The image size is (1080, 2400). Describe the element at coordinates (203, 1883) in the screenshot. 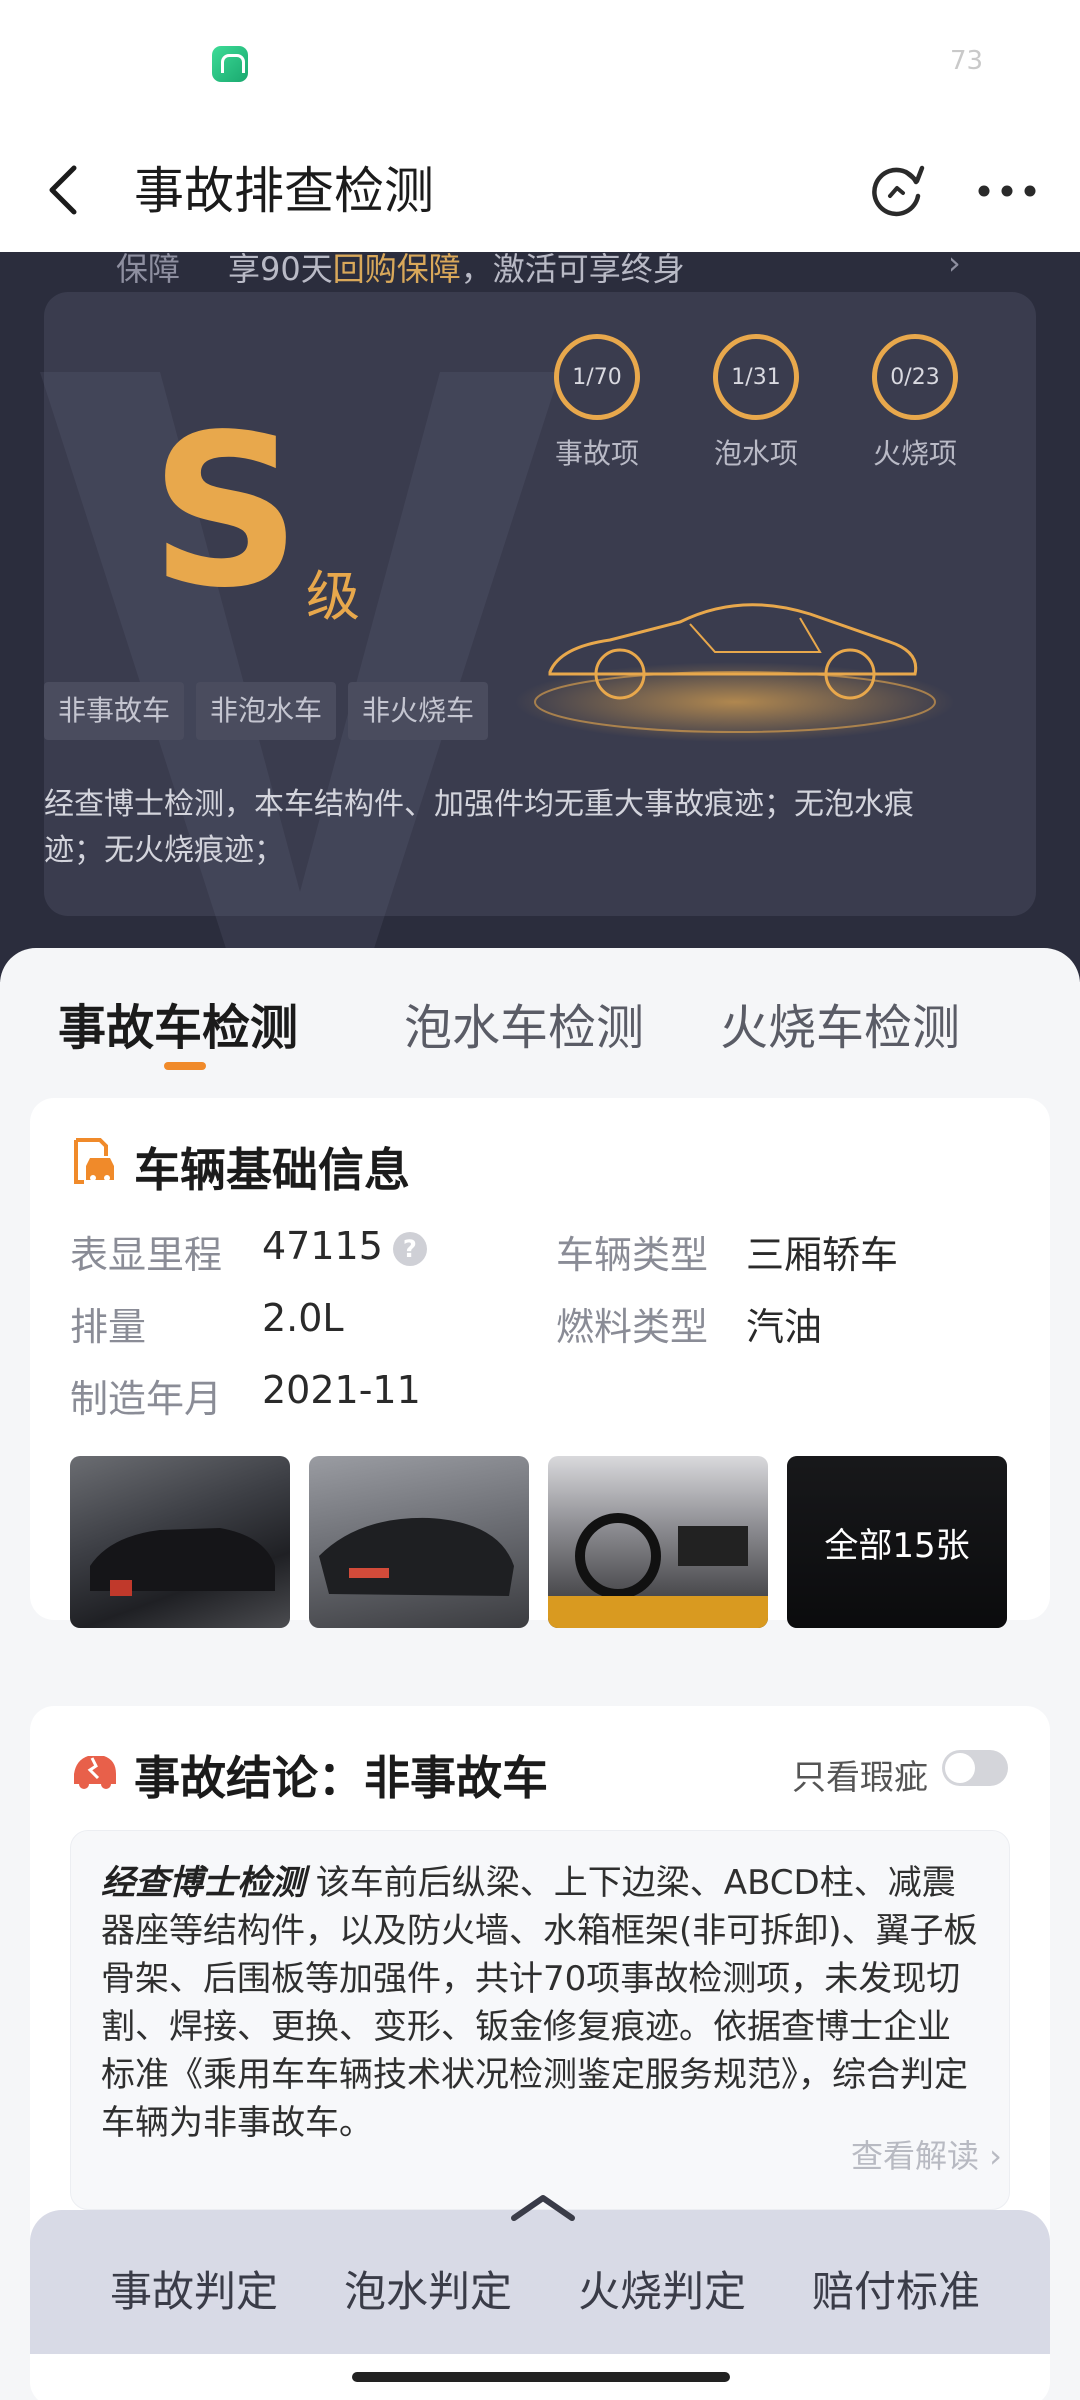

I see `brand-label: 经查博士检测` at that location.